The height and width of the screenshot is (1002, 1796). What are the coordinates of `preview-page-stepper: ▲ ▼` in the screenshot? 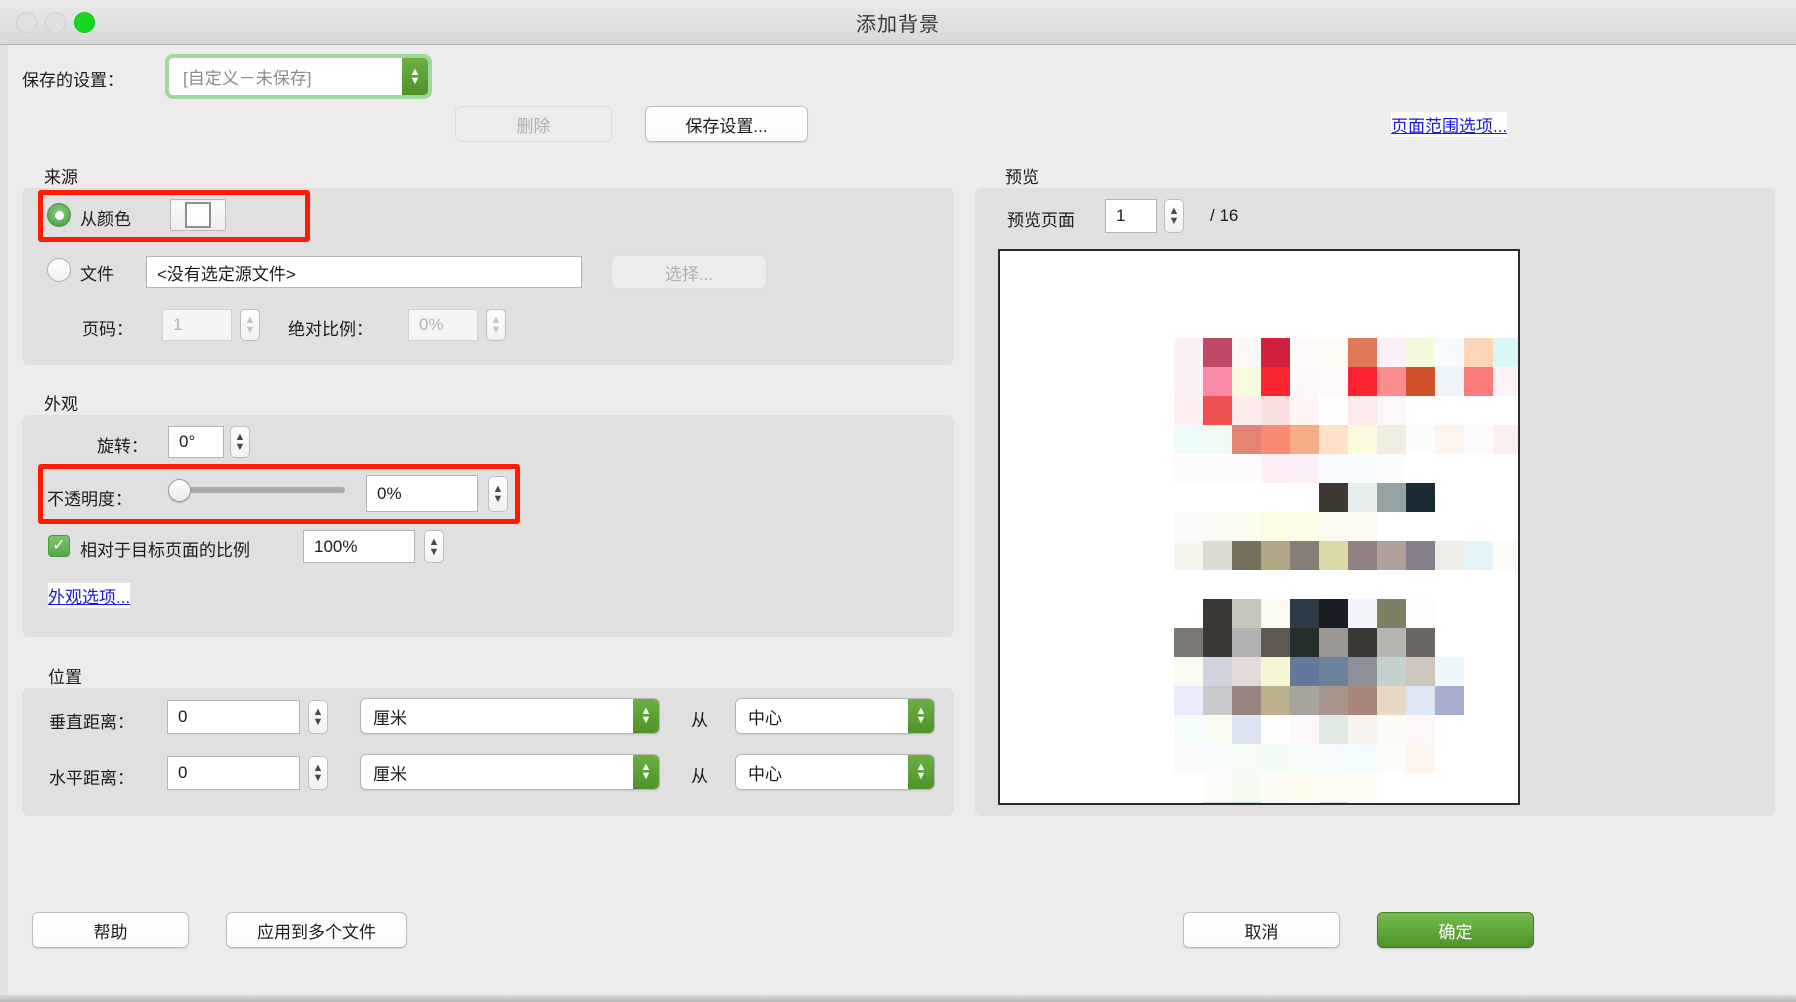 It's located at (1174, 216).